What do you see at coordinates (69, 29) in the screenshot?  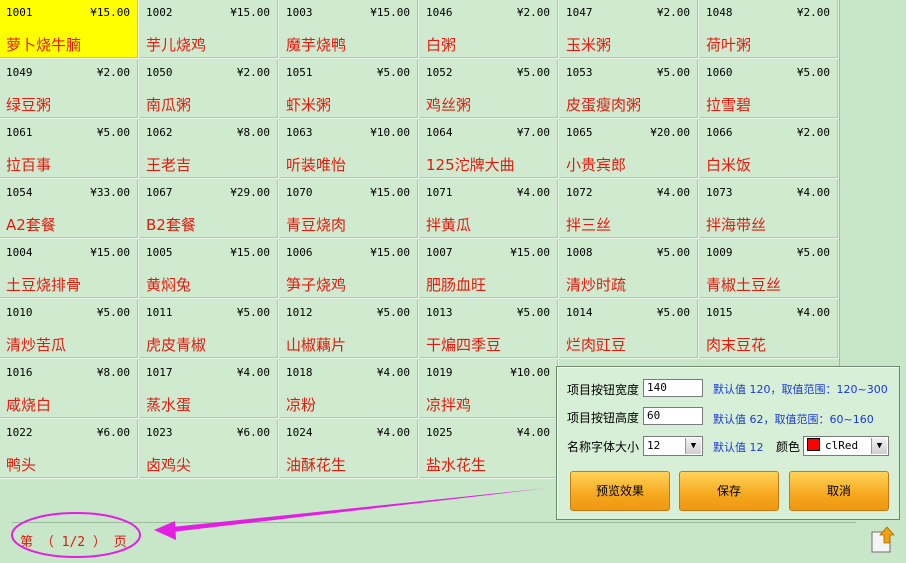 I see `menu-item-button: 1001 ¥15.00 萝卜烧牛腩` at bounding box center [69, 29].